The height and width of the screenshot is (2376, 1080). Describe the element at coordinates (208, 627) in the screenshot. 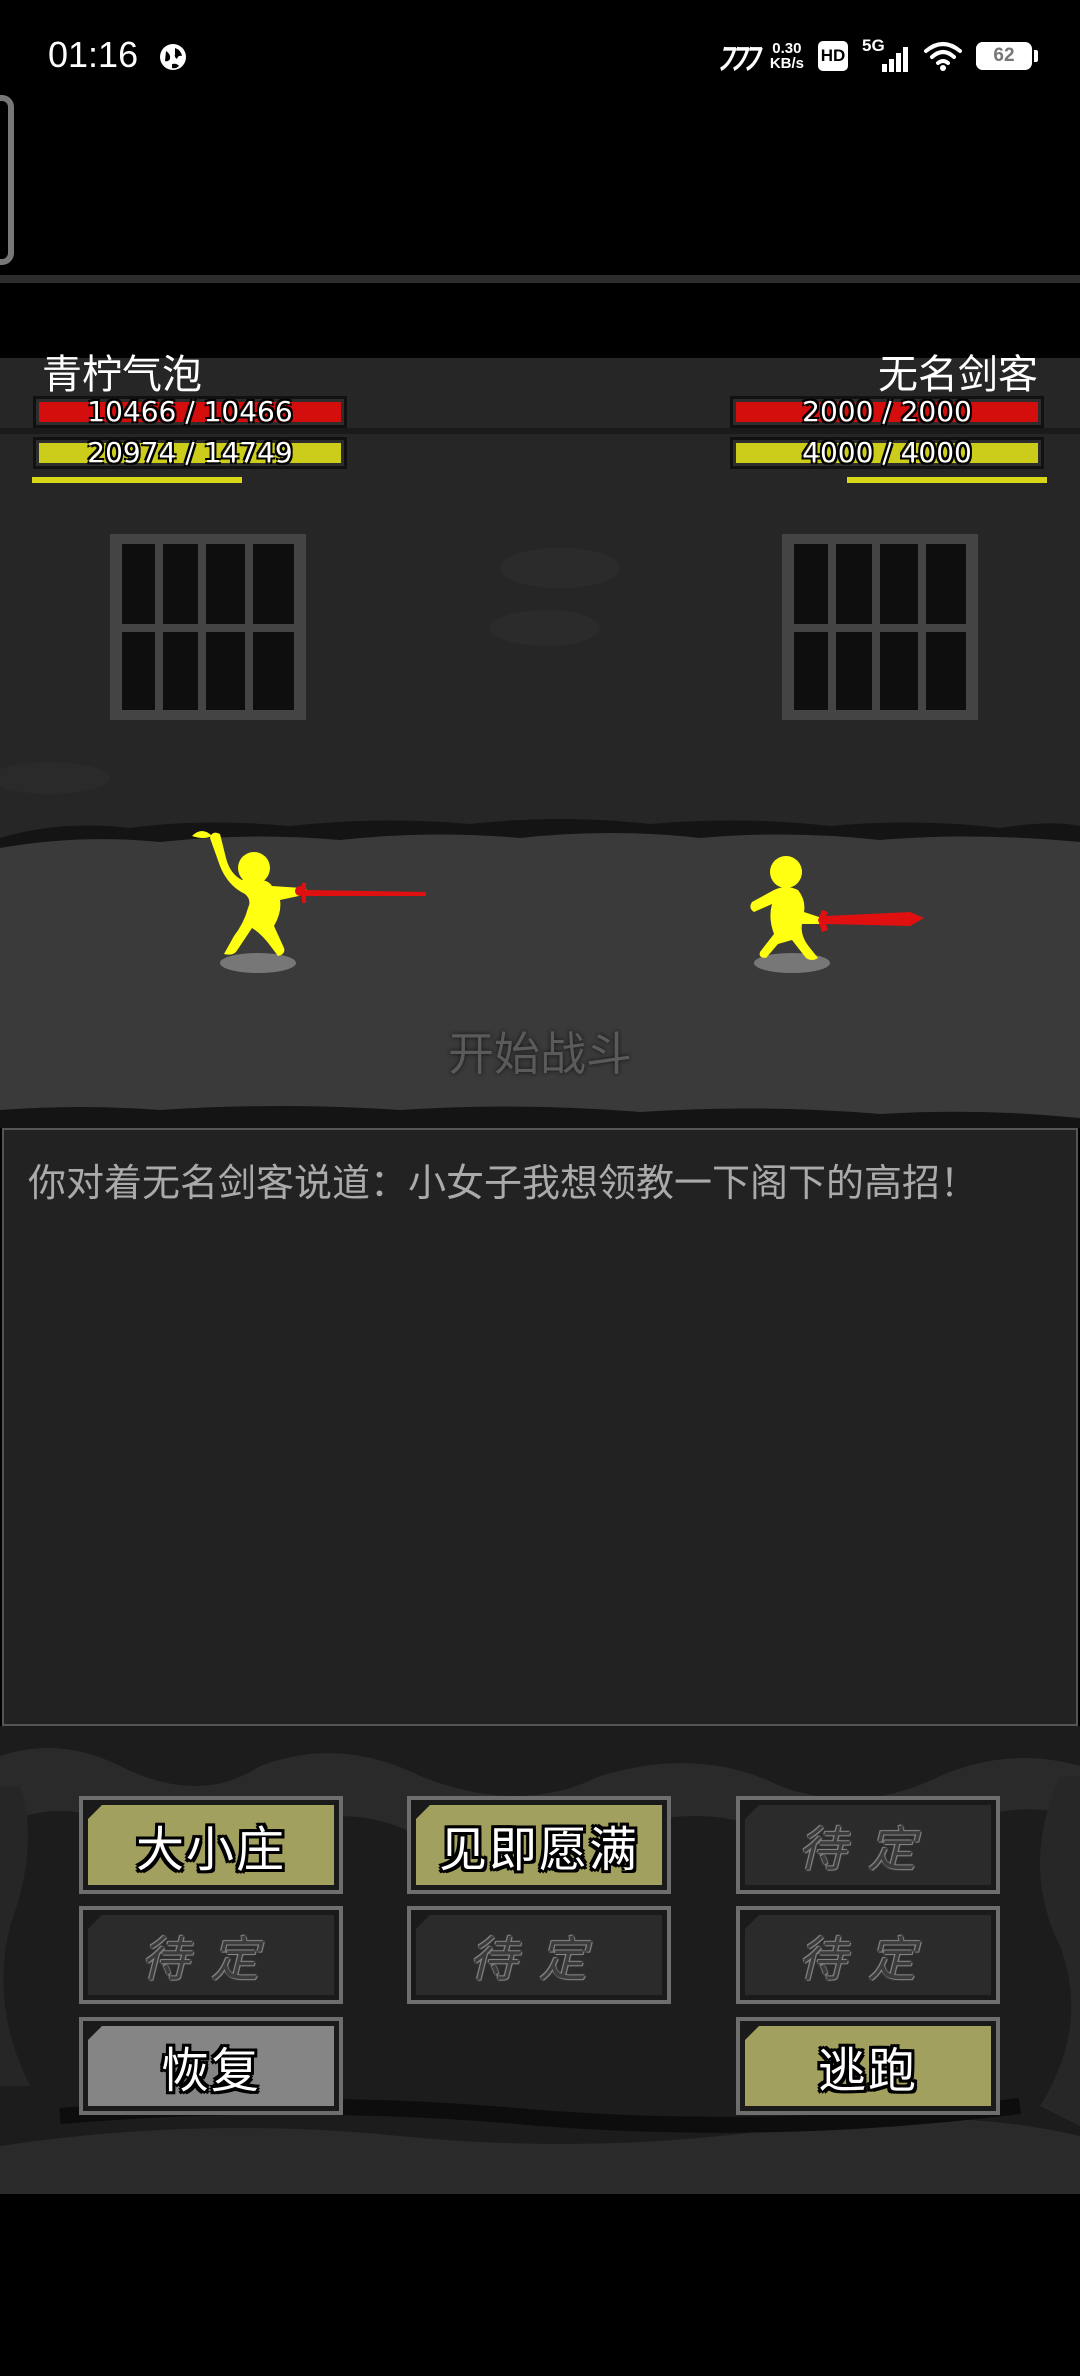

I see `window-left` at that location.